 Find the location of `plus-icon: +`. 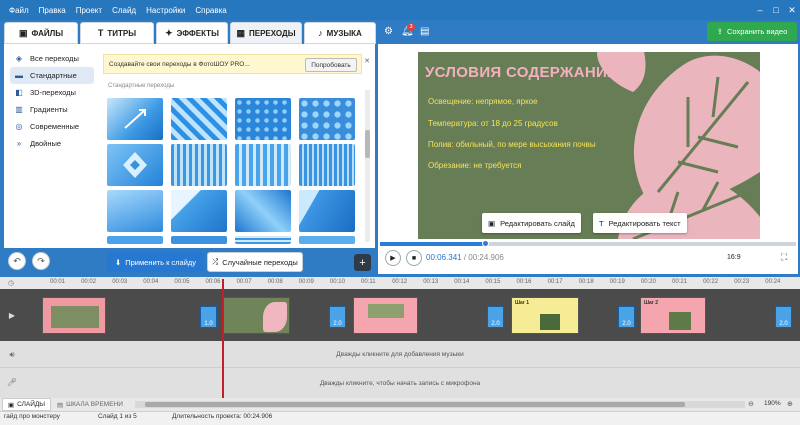

plus-icon: + is located at coordinates (362, 262).